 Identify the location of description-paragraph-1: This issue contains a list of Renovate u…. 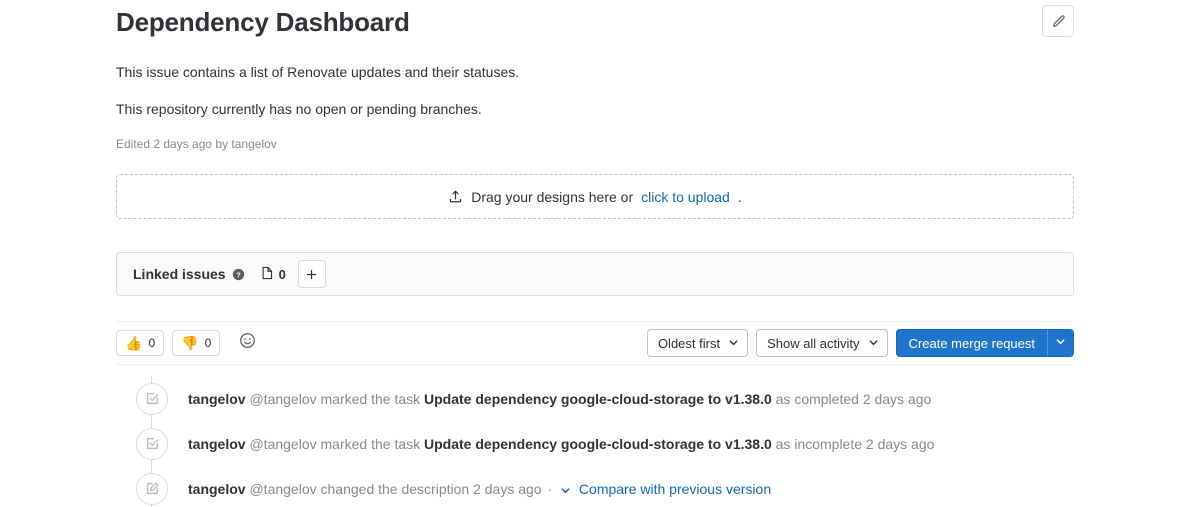
(318, 72).